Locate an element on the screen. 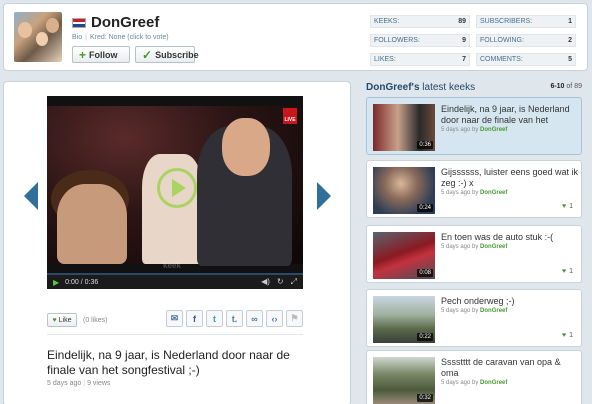 This screenshot has width=592, height=404. keek-duration: 0:08 is located at coordinates (425, 273).